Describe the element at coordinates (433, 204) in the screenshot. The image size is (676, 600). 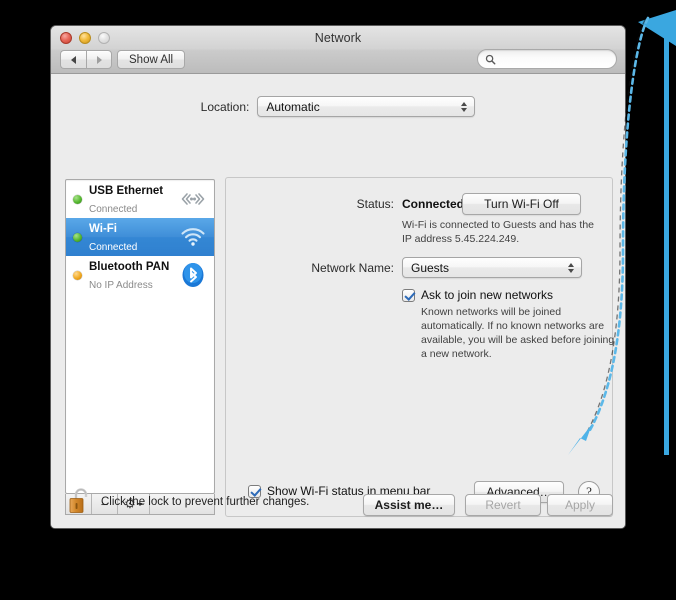
I see `status-value: Connected` at that location.